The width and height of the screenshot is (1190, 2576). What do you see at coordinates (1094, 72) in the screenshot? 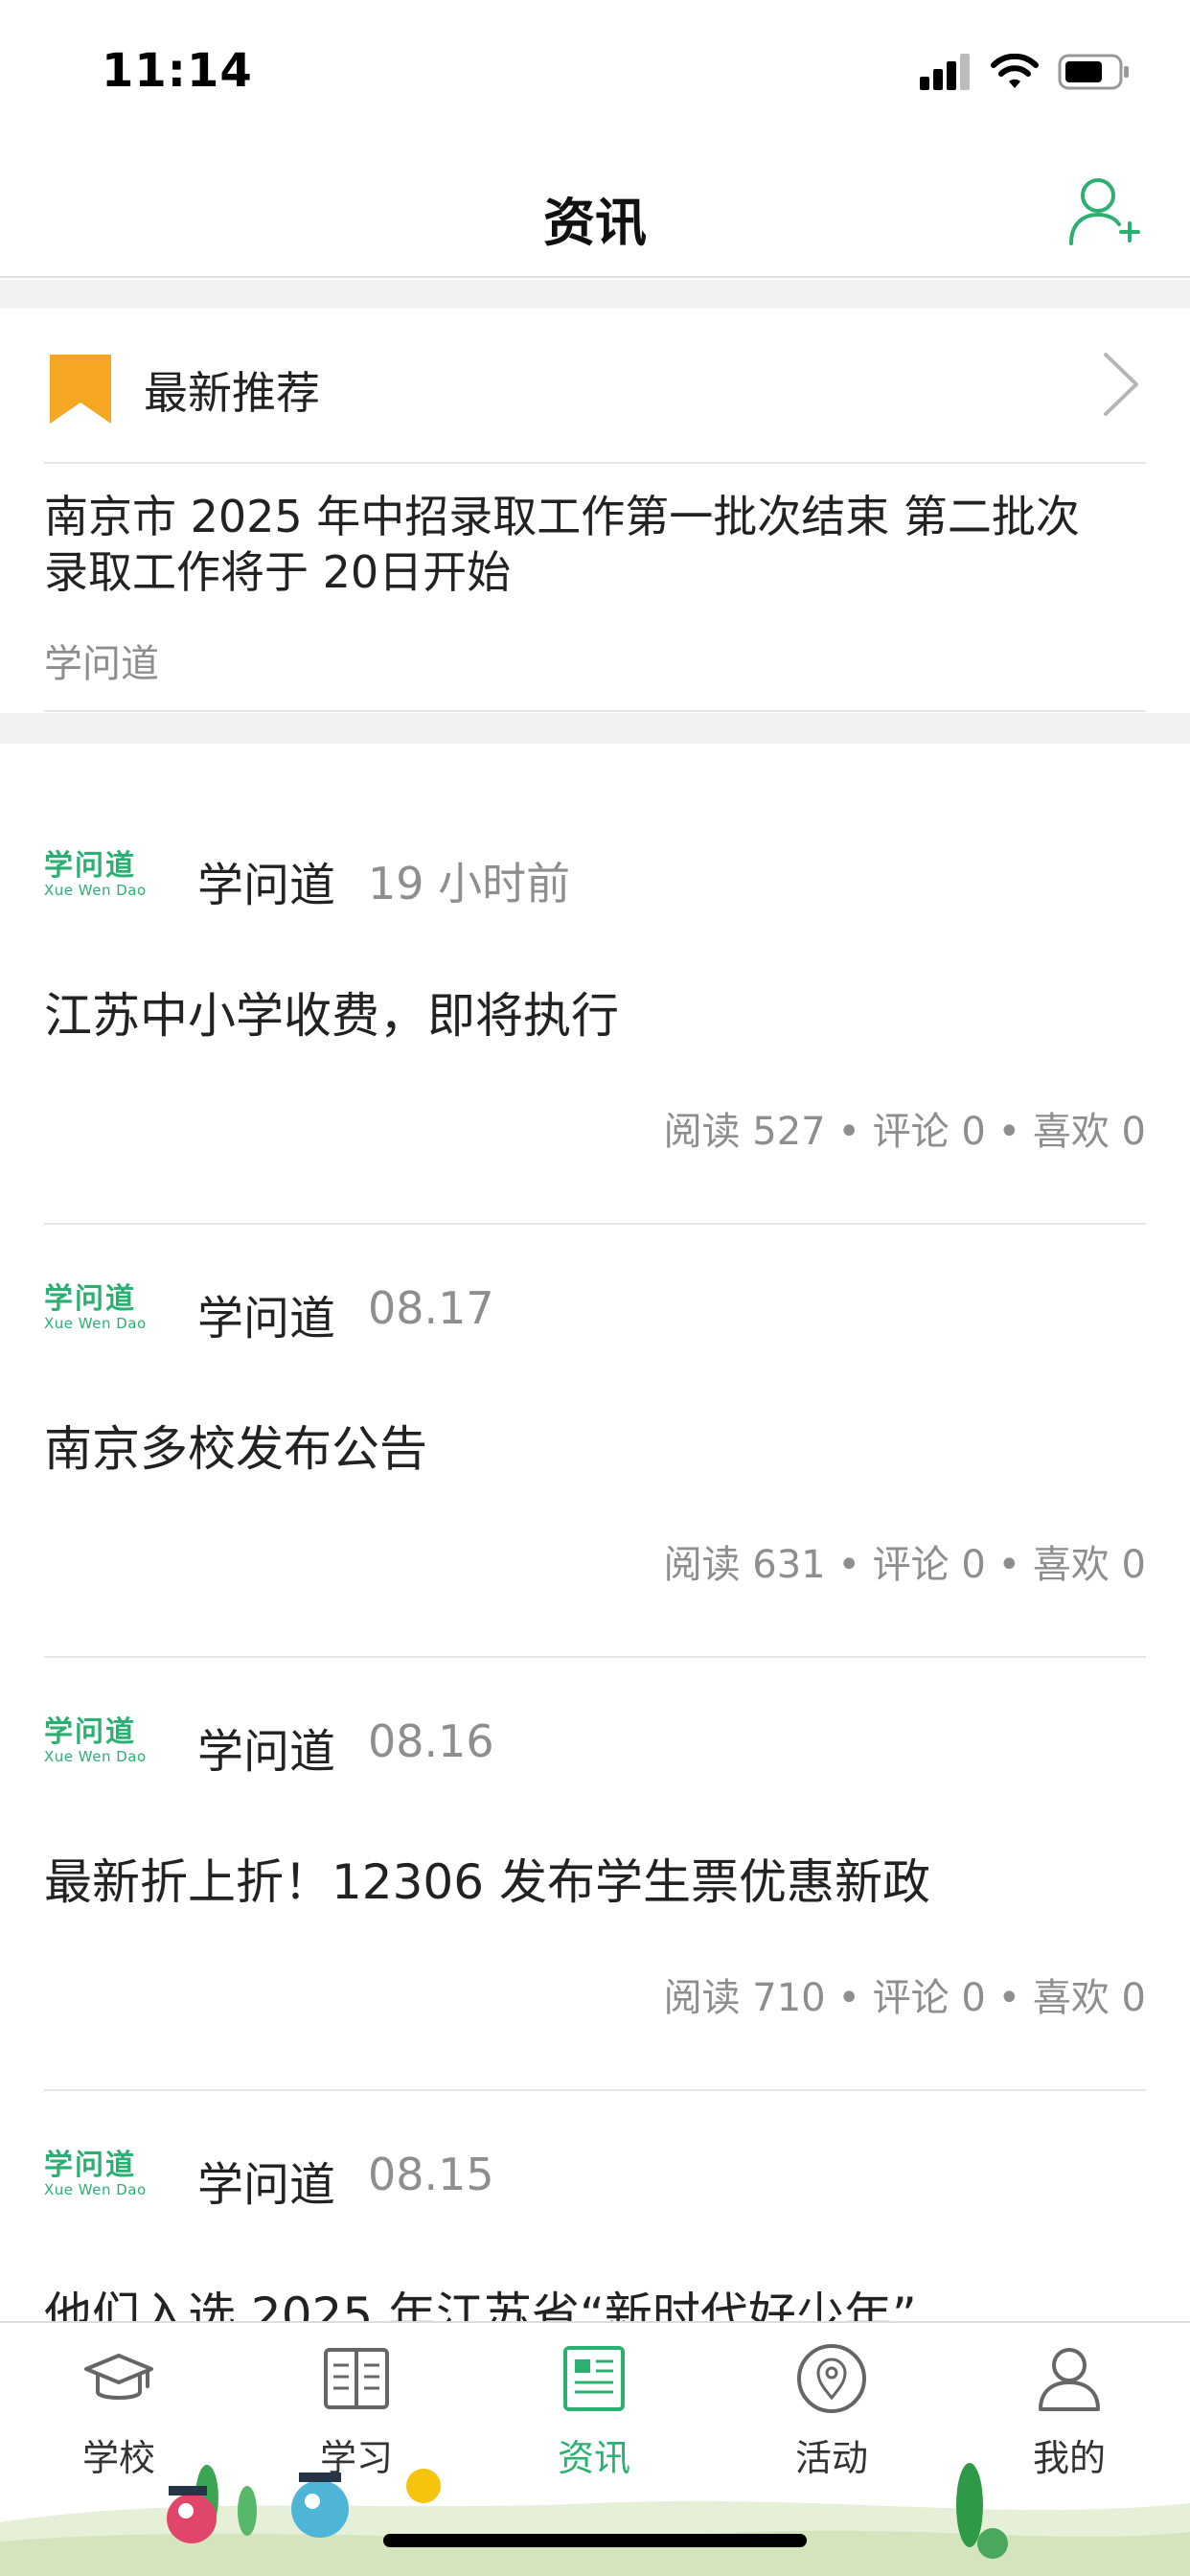
I see `battery-icon` at bounding box center [1094, 72].